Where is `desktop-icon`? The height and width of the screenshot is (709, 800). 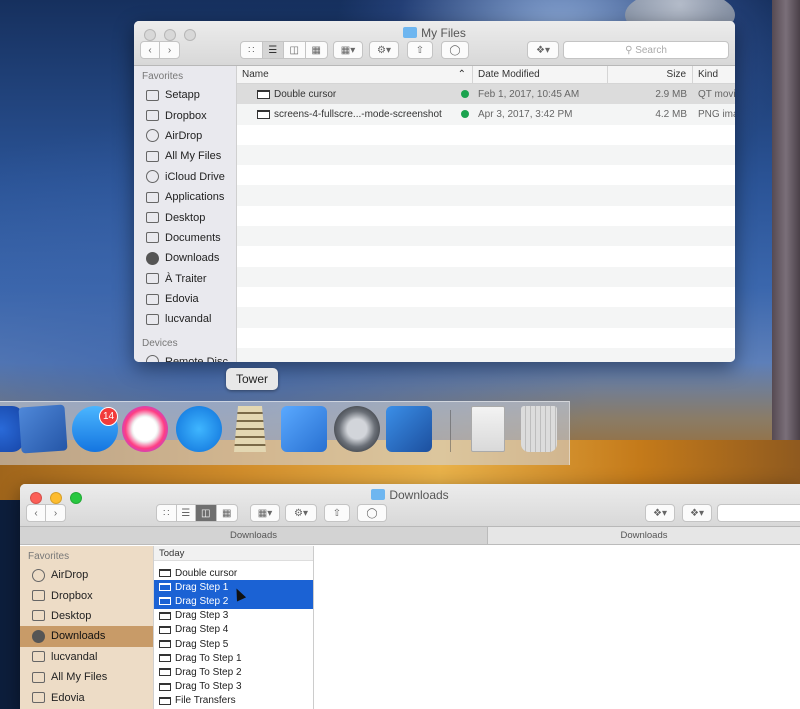 desktop-icon is located at coordinates (38, 616).